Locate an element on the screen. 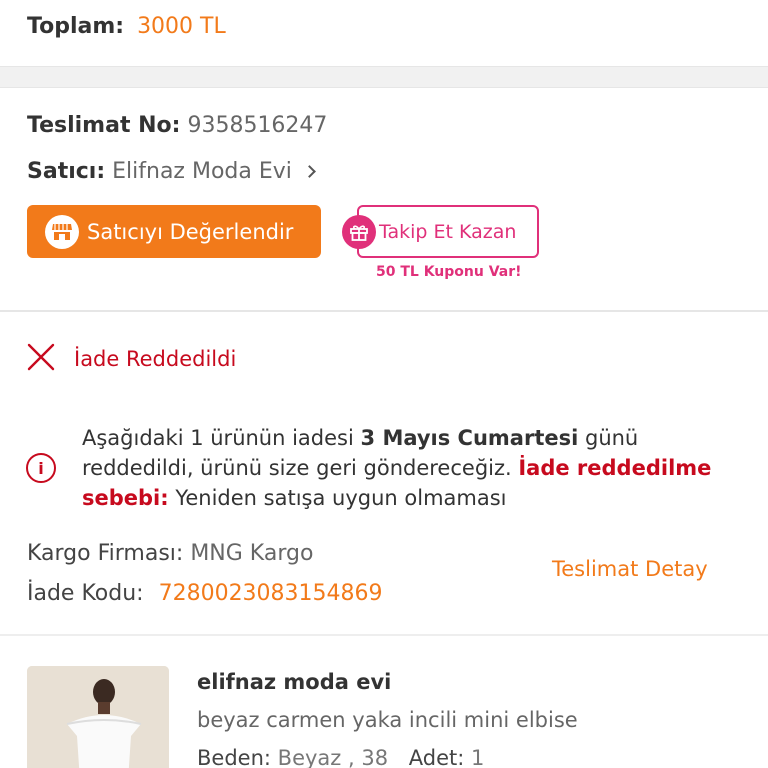 The width and height of the screenshot is (768, 768). total-value: 3000 TL is located at coordinates (181, 26).